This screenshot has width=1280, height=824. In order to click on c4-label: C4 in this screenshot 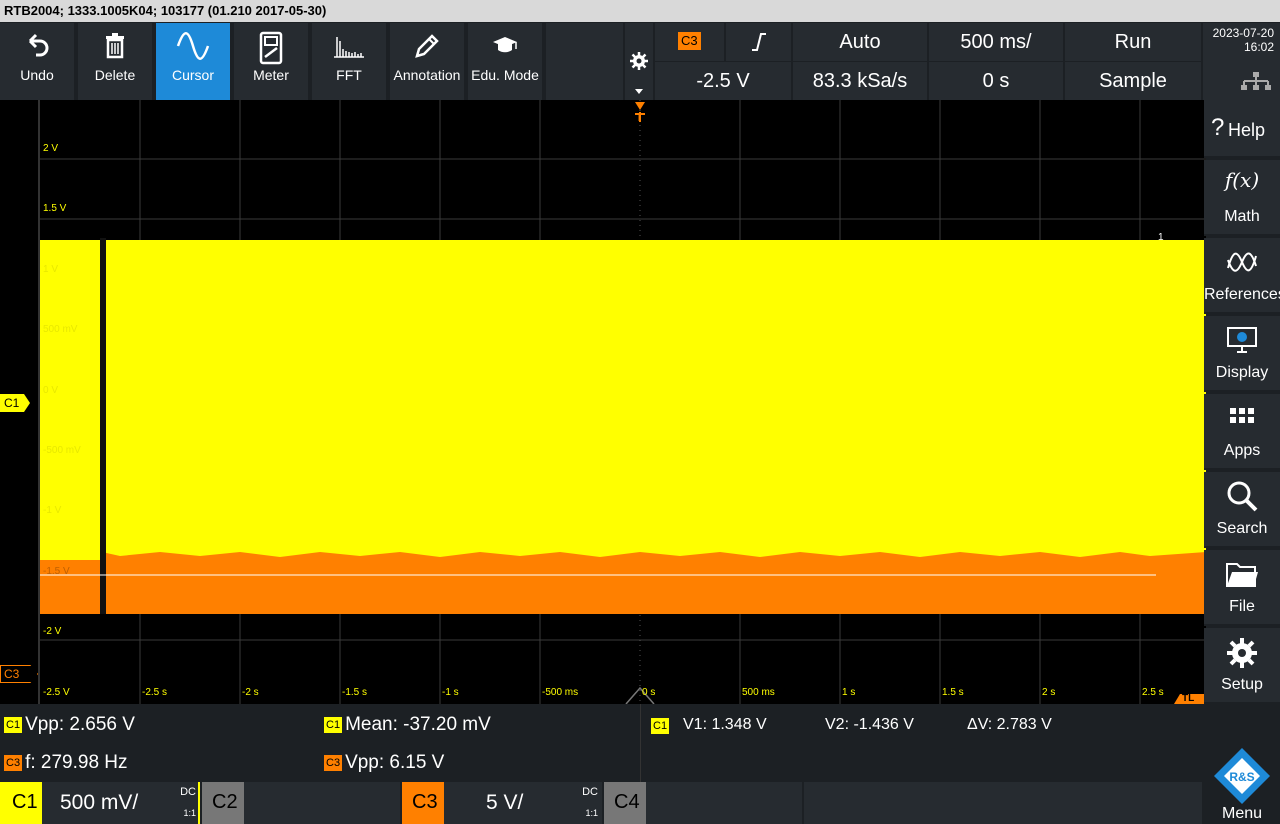, I will do `click(627, 802)`.